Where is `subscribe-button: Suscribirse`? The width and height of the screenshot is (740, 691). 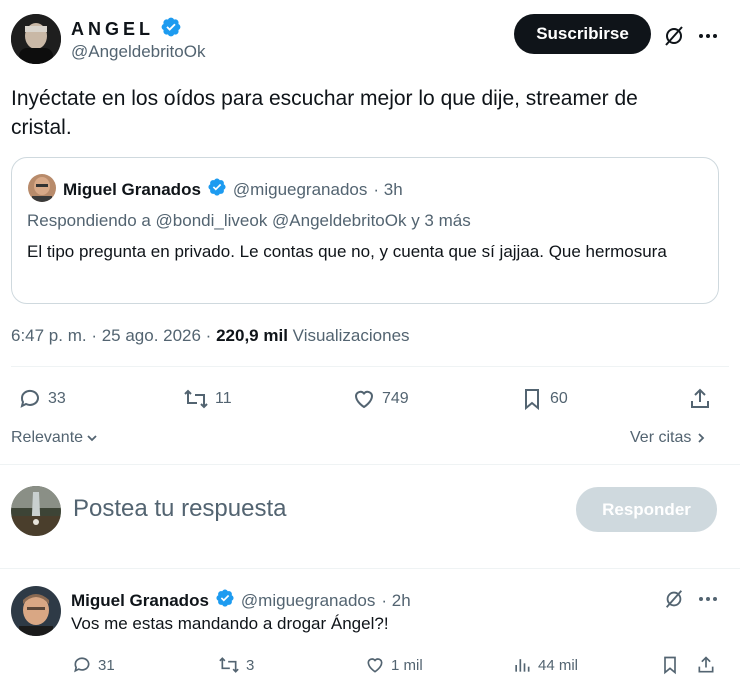 subscribe-button: Suscribirse is located at coordinates (582, 34).